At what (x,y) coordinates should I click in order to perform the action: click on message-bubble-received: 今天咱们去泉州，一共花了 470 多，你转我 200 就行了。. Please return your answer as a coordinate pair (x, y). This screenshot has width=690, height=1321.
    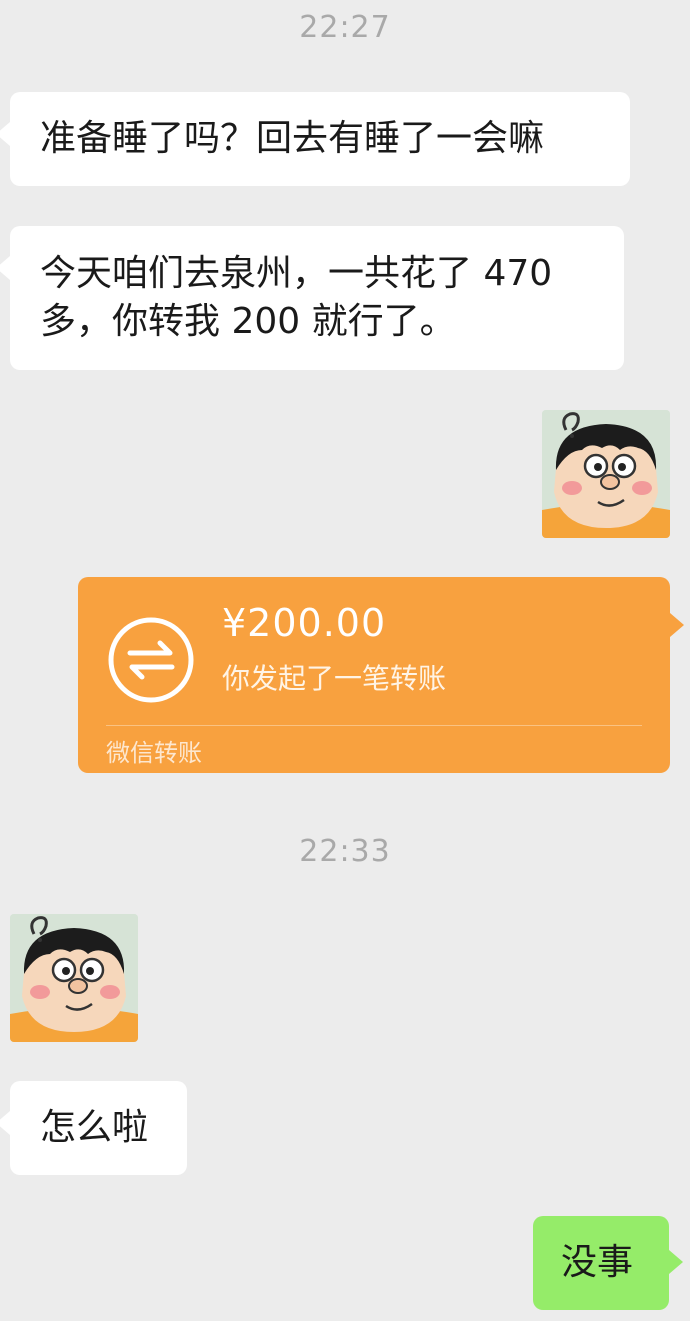
    Looking at the image, I should click on (312, 298).